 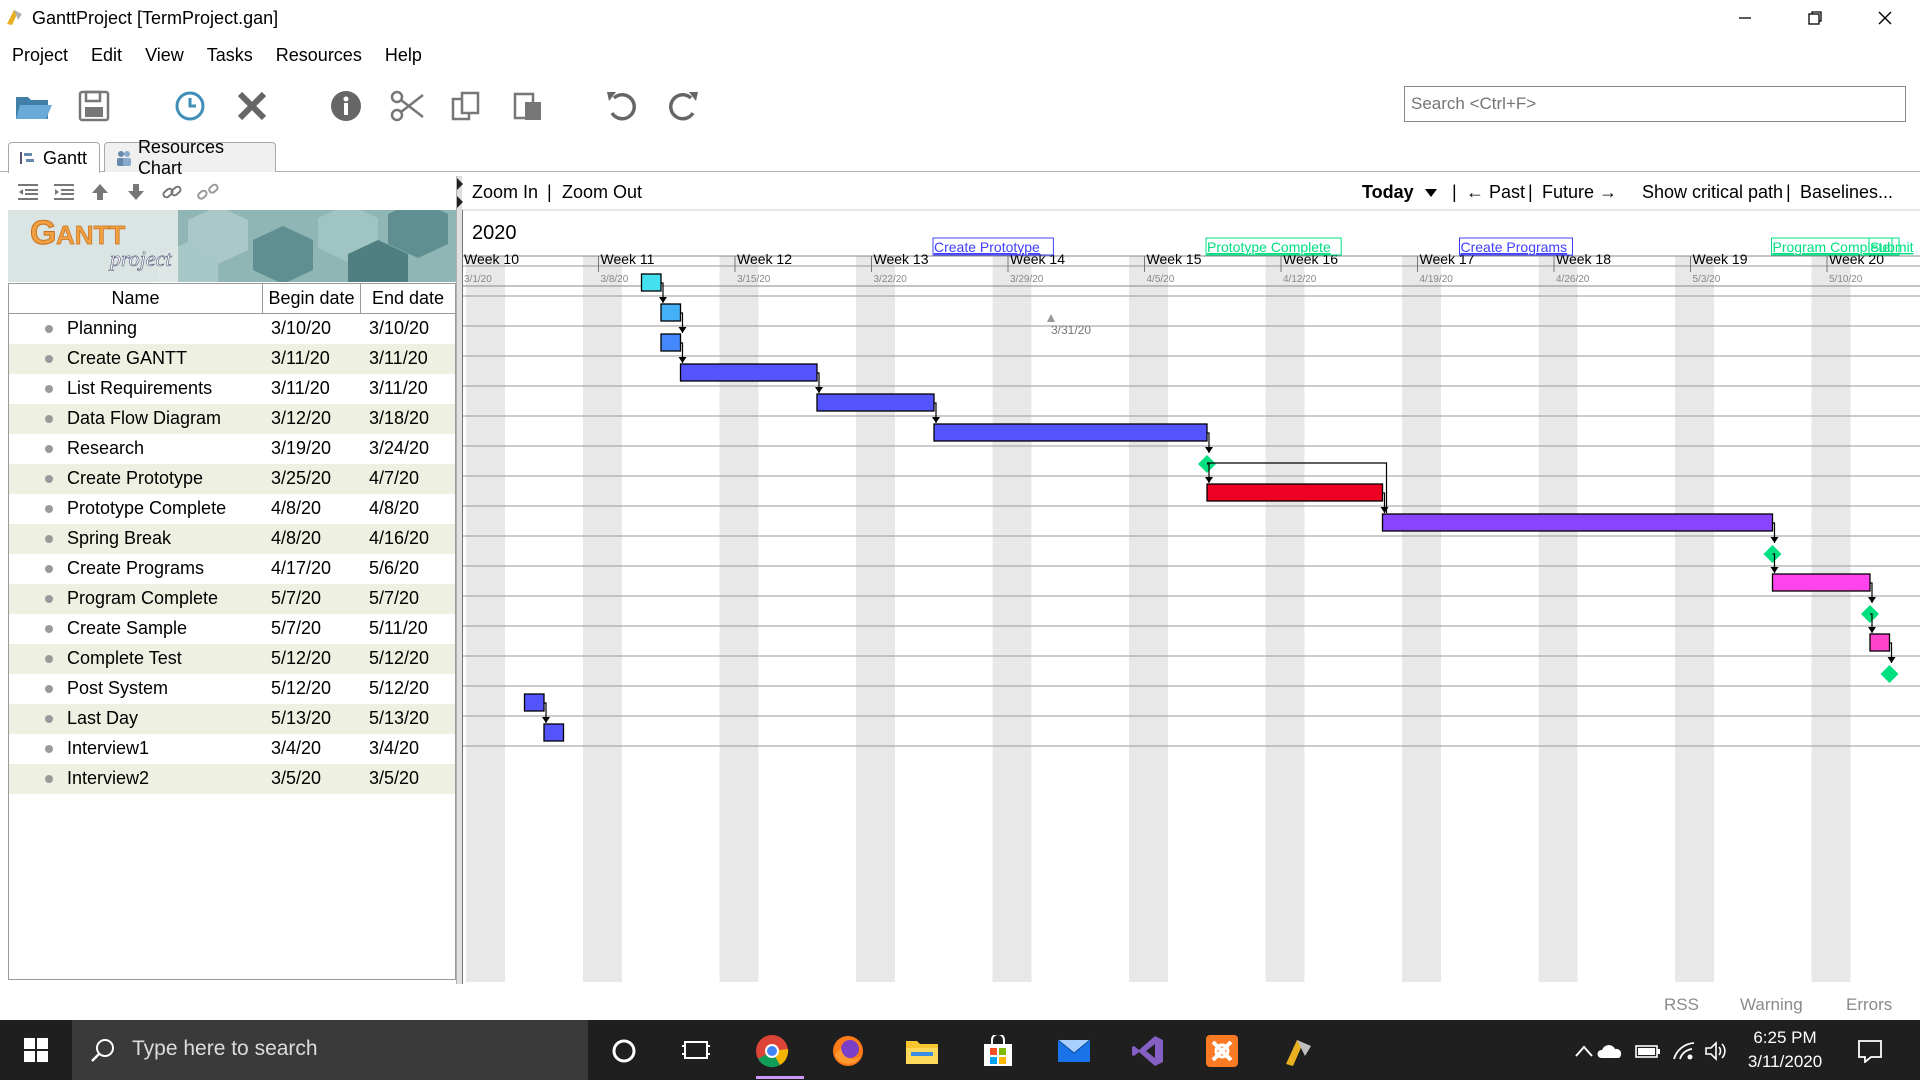 What do you see at coordinates (1885, 18) in the screenshot?
I see `close-icon` at bounding box center [1885, 18].